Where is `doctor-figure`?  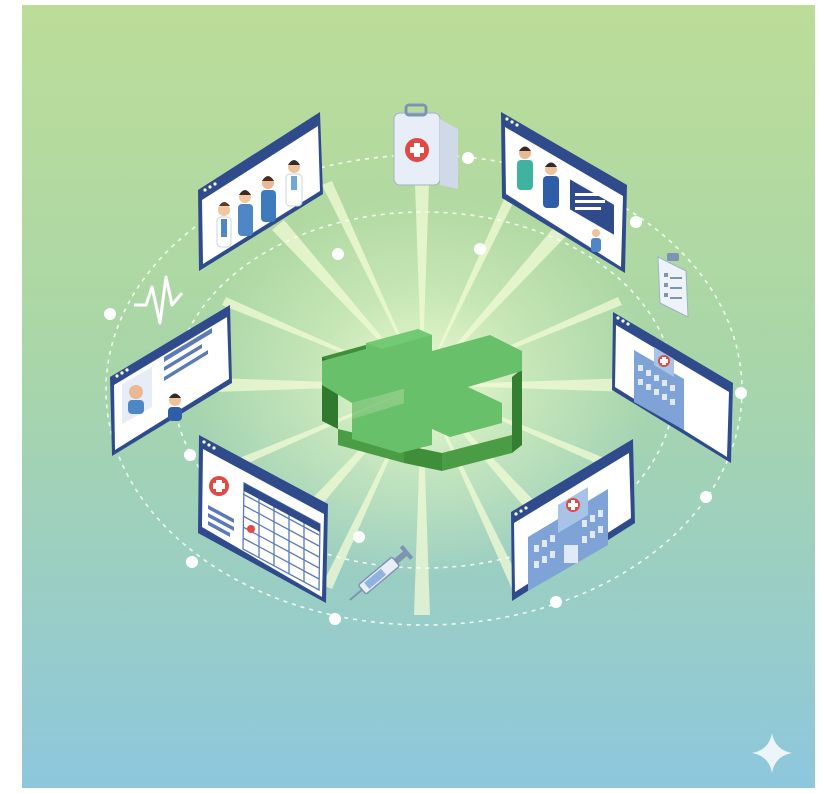 doctor-figure is located at coordinates (525, 168).